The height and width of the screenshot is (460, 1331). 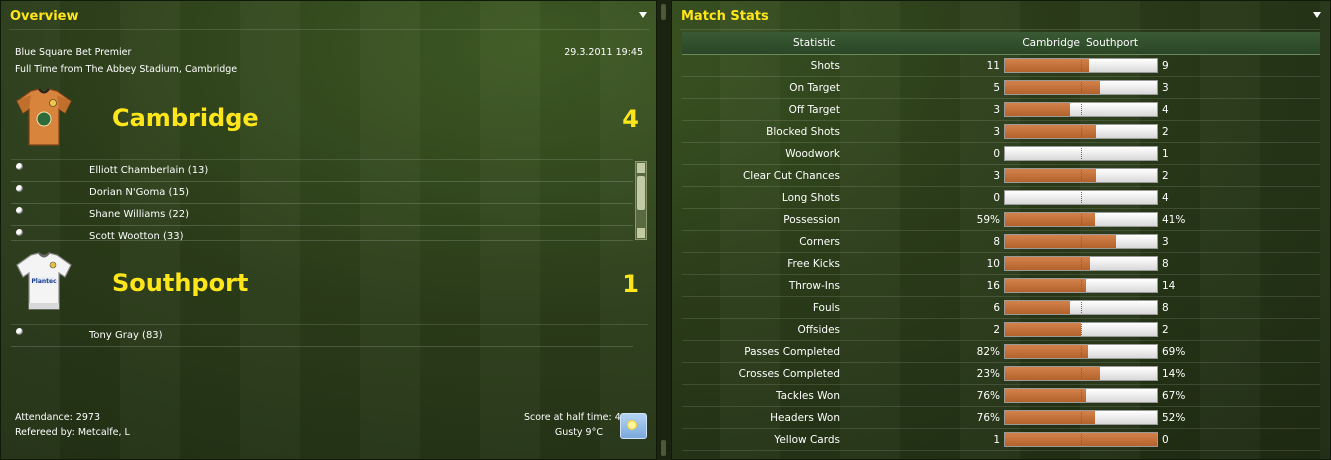 What do you see at coordinates (1112, 43) in the screenshot?
I see `column-header-away: Southport` at bounding box center [1112, 43].